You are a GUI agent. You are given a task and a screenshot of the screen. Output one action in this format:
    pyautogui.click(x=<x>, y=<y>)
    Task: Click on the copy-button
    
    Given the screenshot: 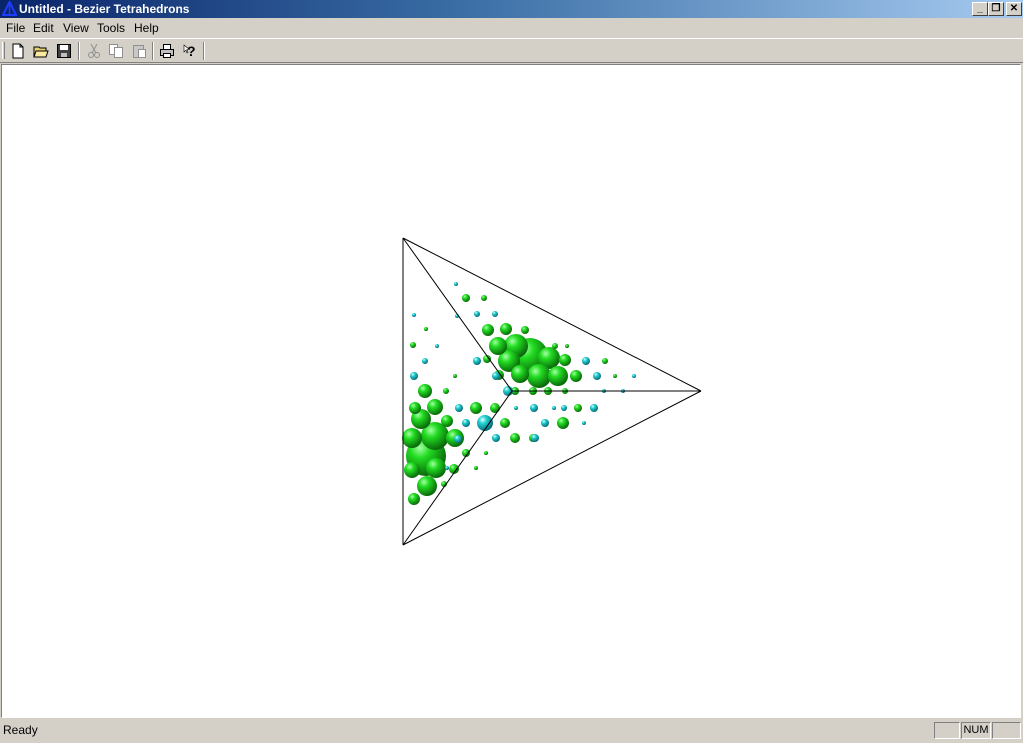 What is the action you would take?
    pyautogui.click(x=116, y=51)
    